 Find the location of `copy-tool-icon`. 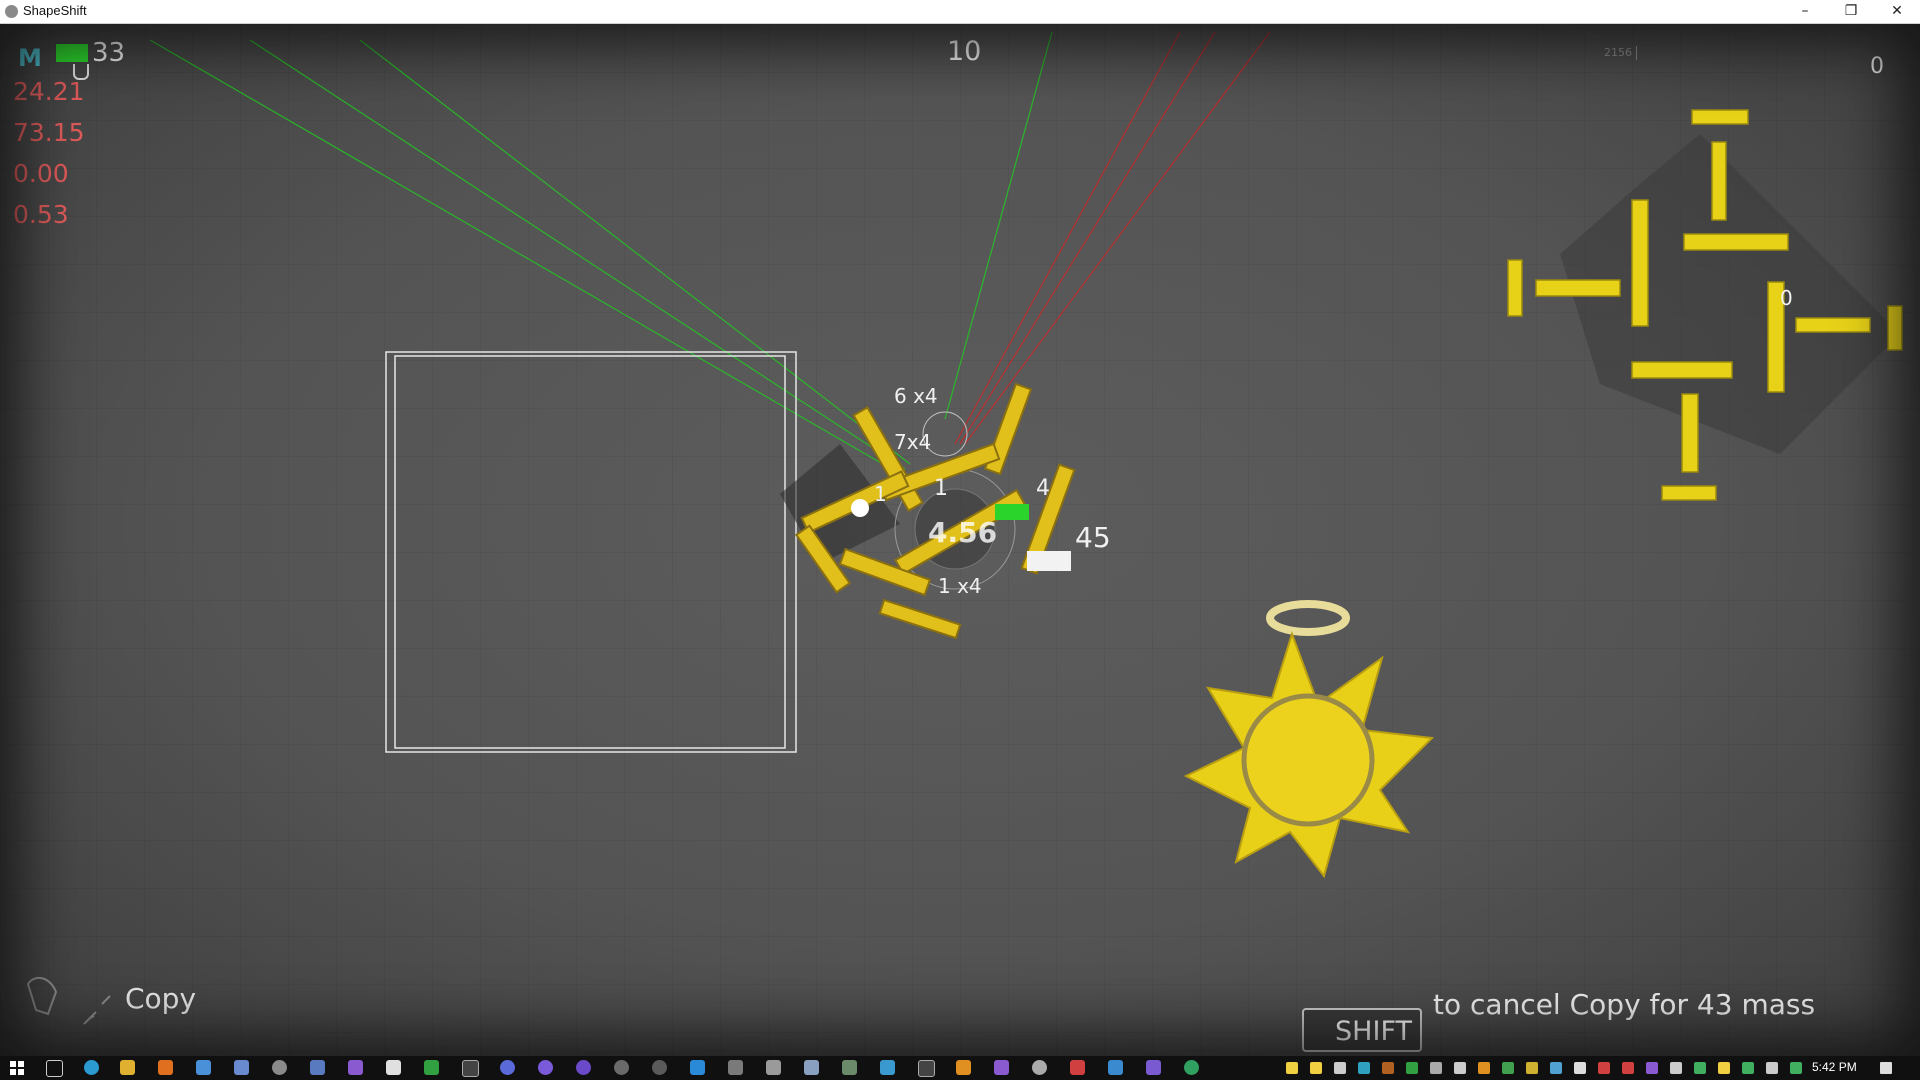

copy-tool-icon is located at coordinates (97, 1010).